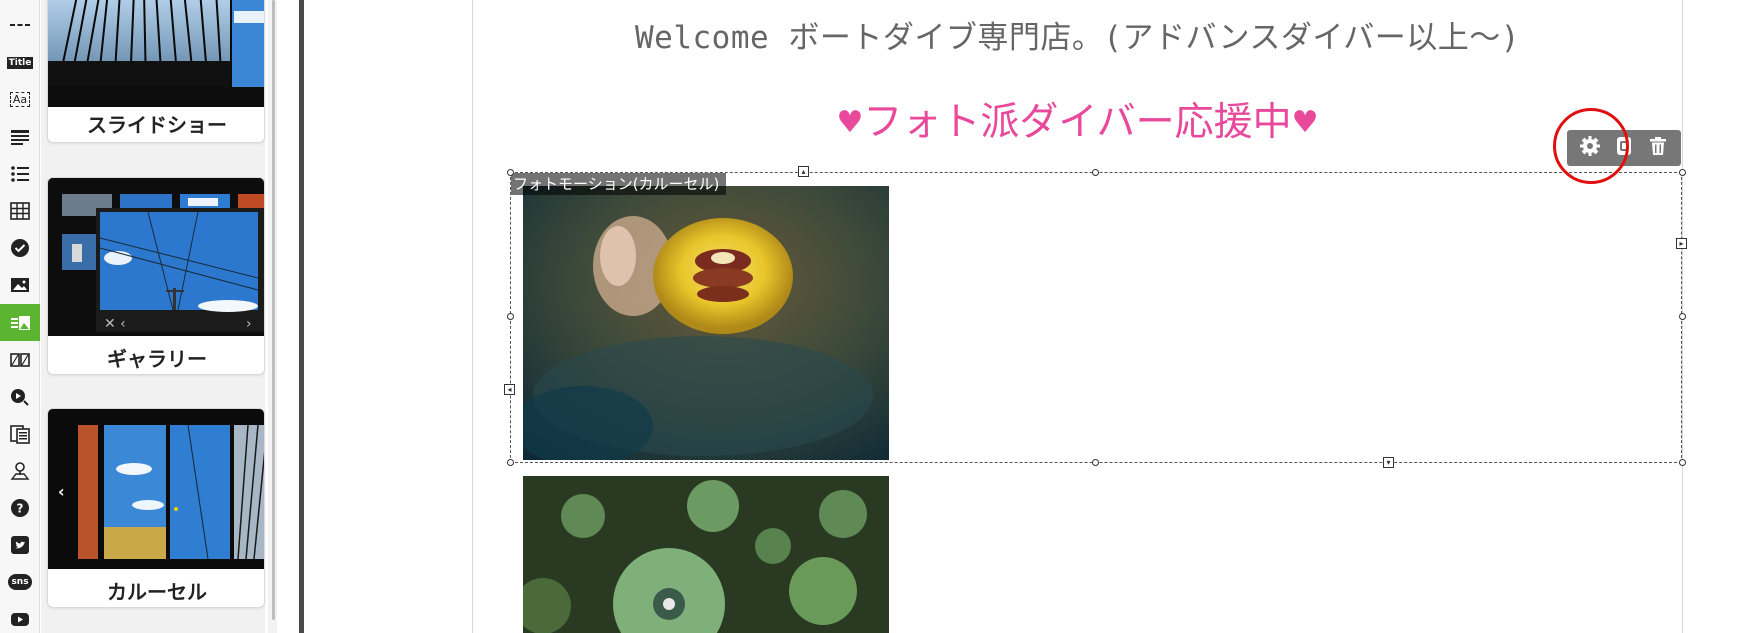 The image size is (1758, 633). I want to click on help-tool-icon: ?, so click(20, 507).